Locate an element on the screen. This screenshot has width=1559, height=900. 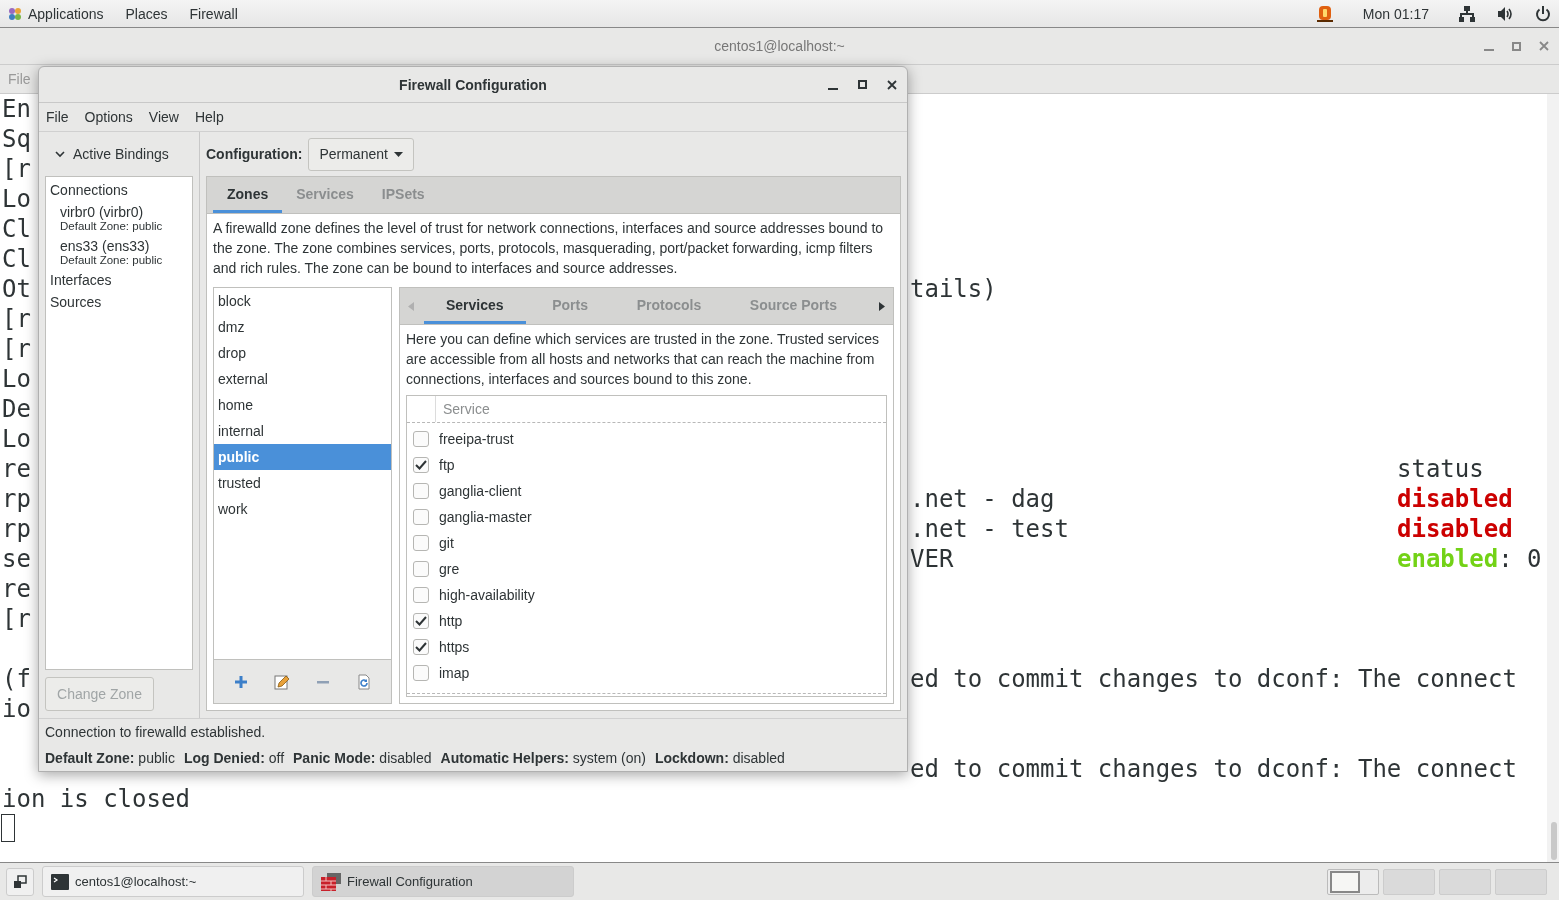
menu-item: Firewall is located at coordinates (213, 13).